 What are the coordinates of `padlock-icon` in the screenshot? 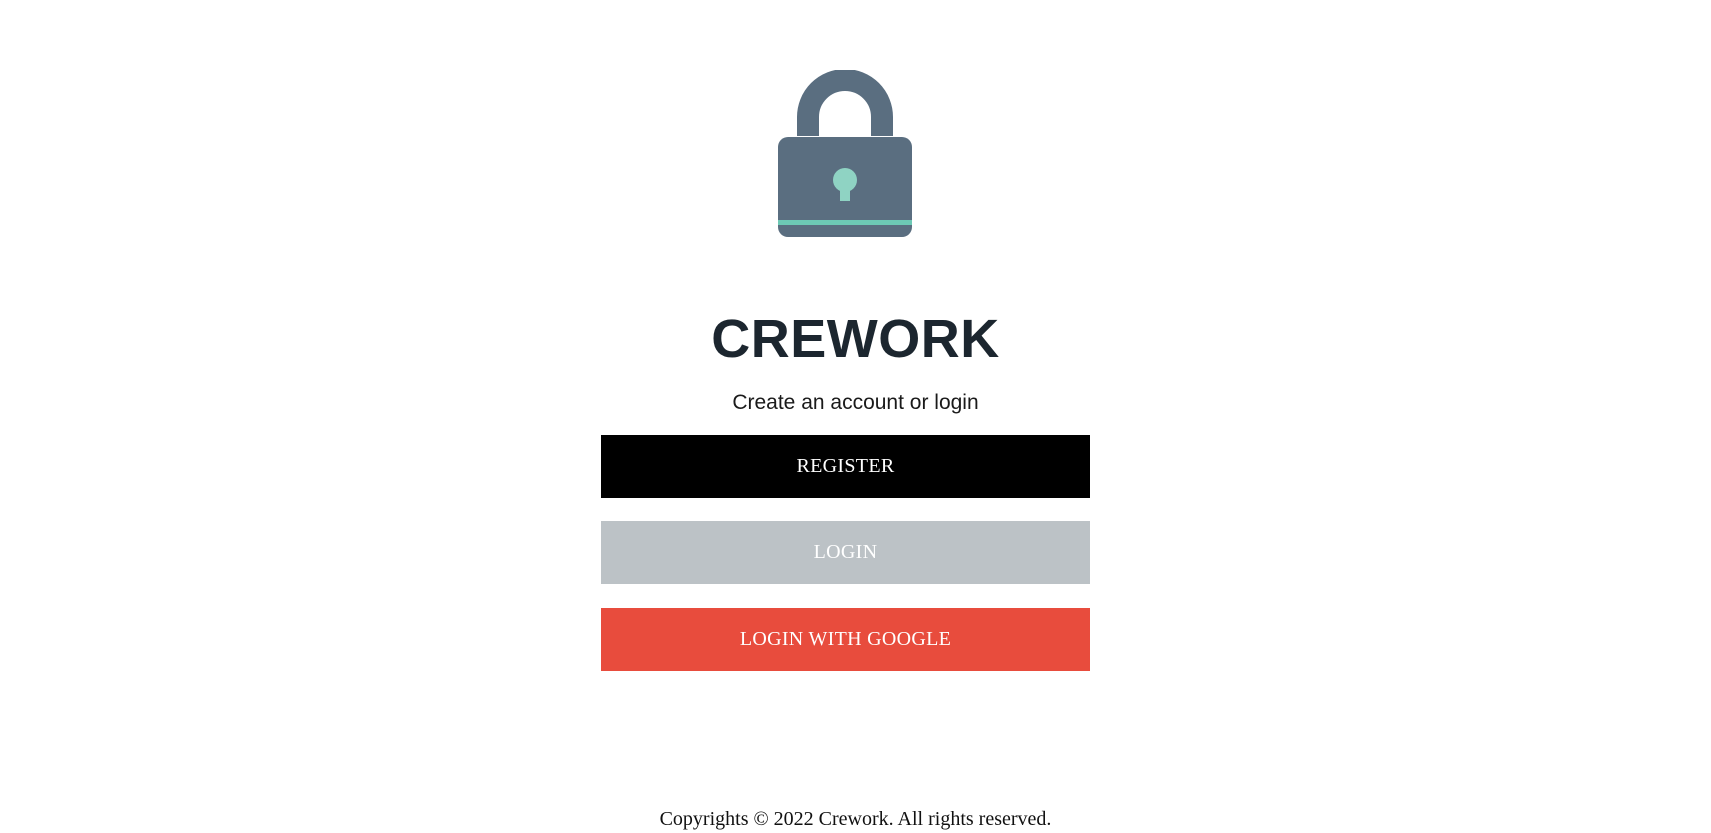 It's located at (845, 155).